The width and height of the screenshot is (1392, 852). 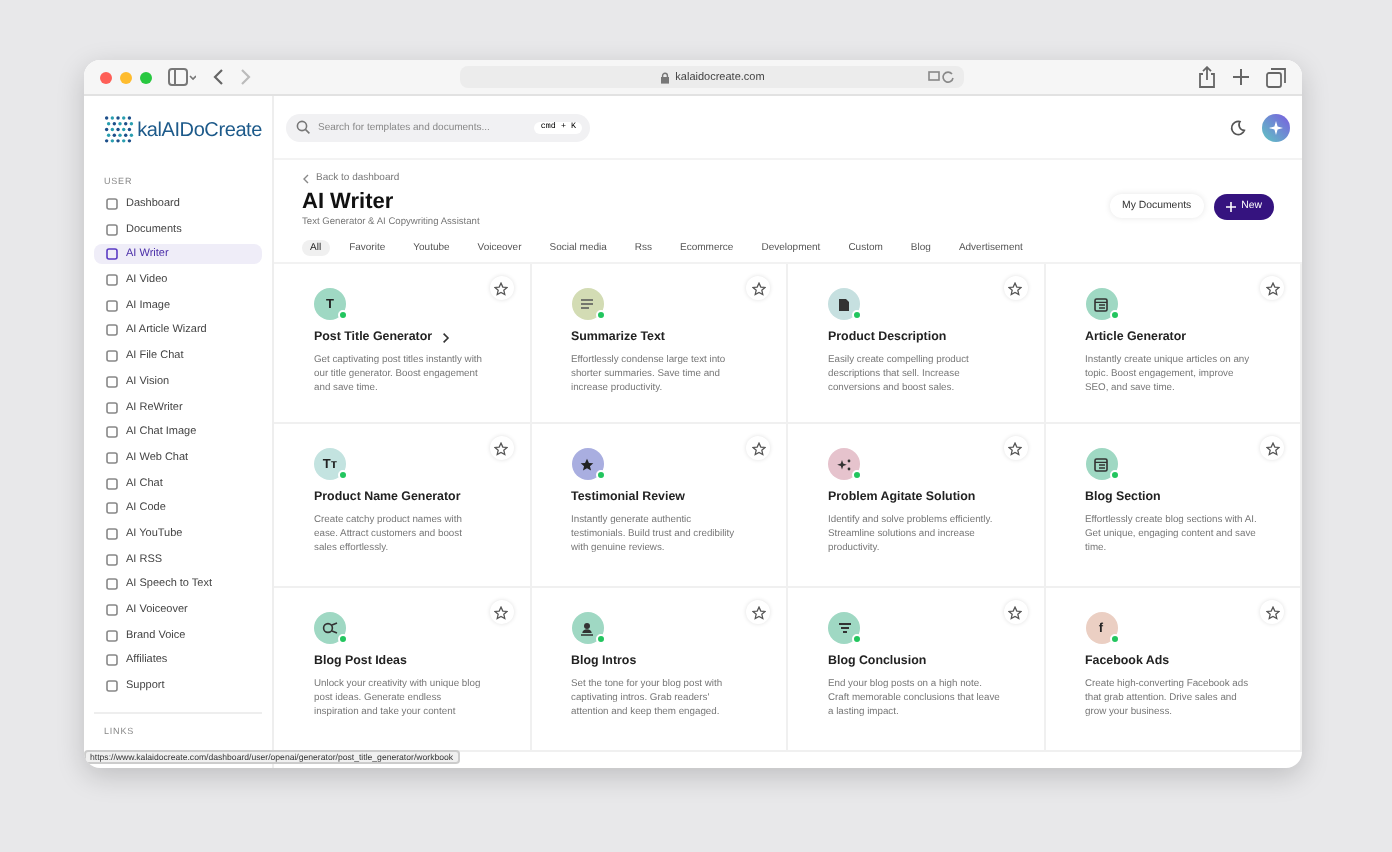 I want to click on chevron-left-icon, so click(x=306, y=178).